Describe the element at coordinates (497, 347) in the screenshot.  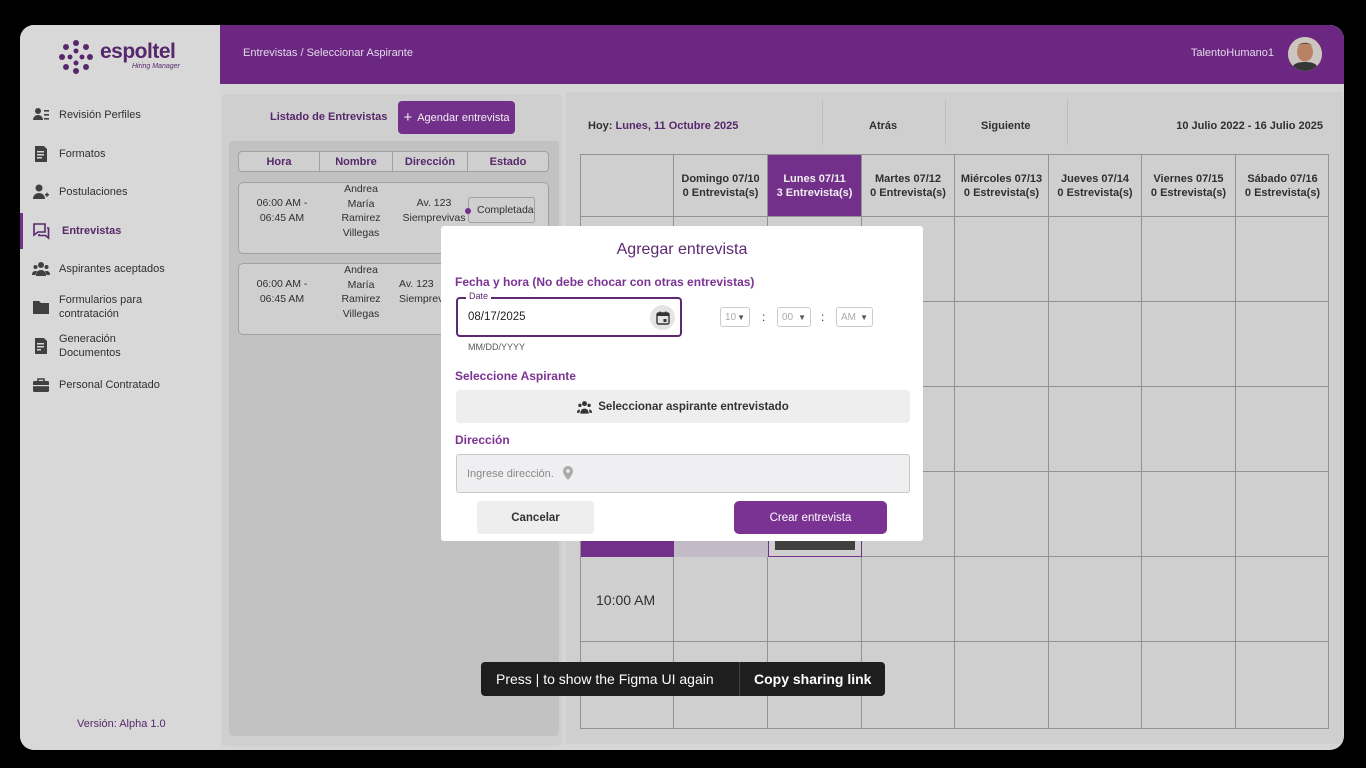
I see `date-format-hint: MM/DD/YYYY` at that location.